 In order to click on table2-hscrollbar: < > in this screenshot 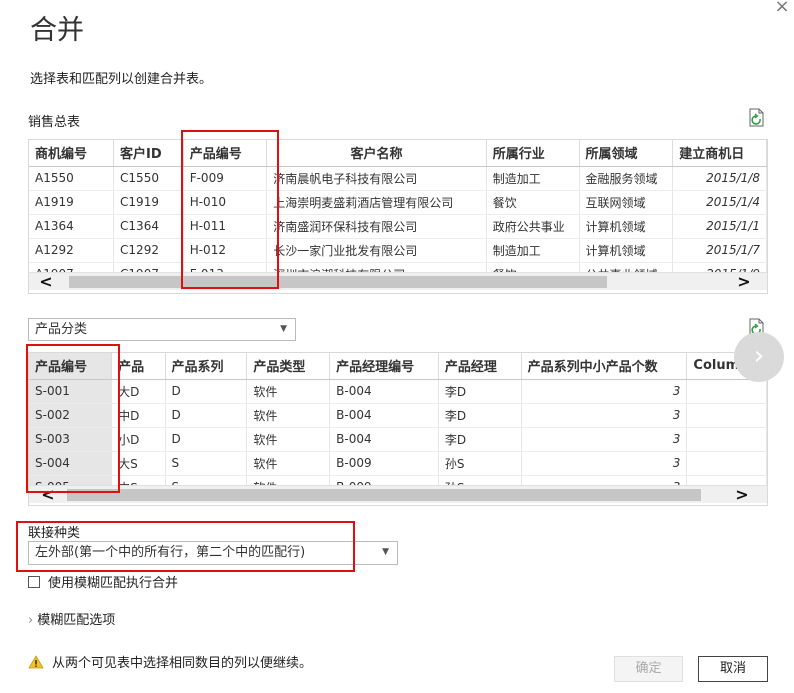, I will do `click(398, 494)`.